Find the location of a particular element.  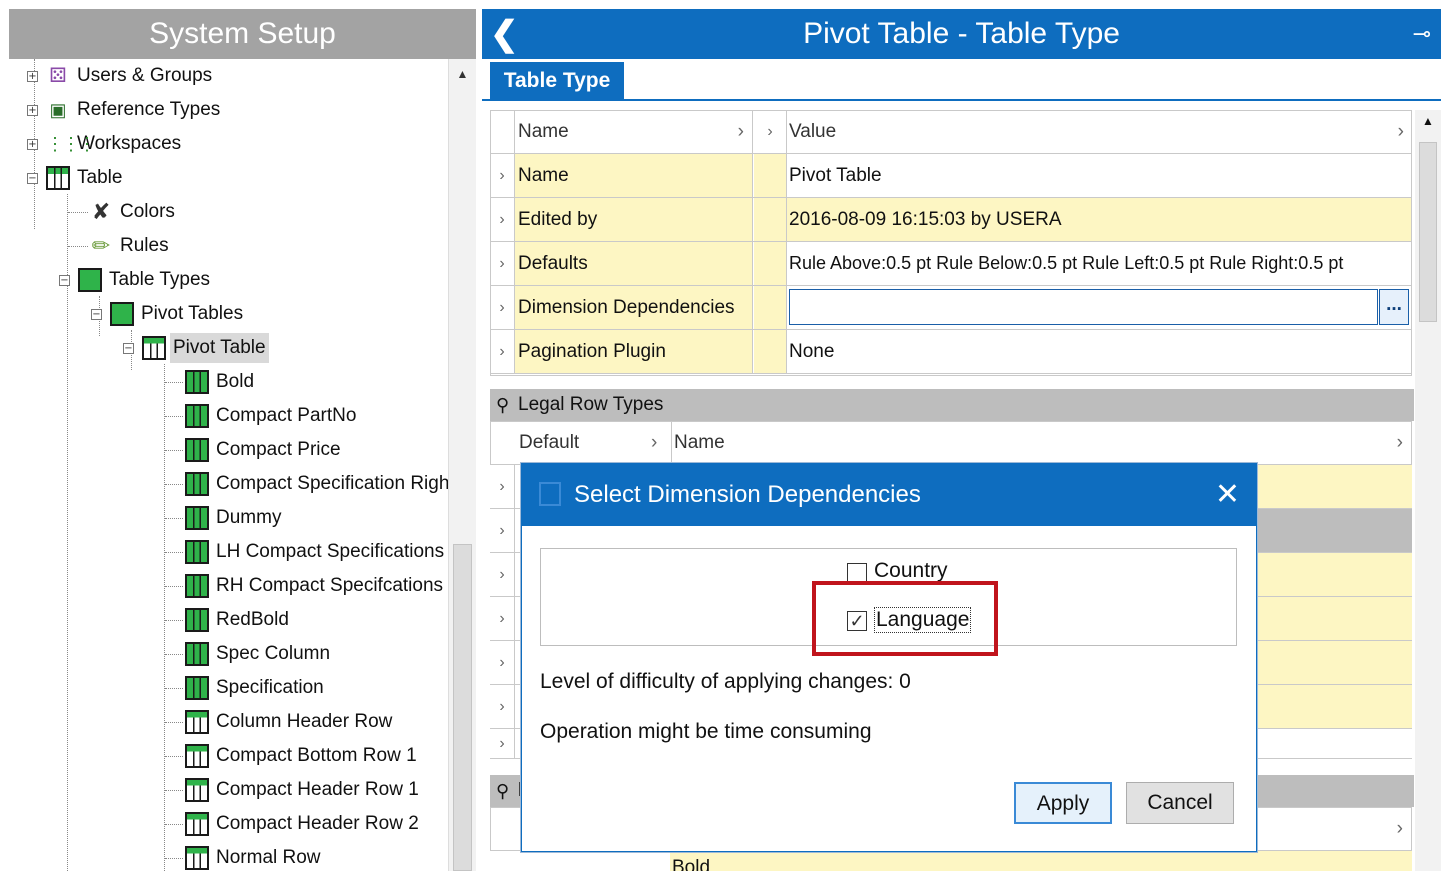

cancel-button: Cancel is located at coordinates (1180, 803).